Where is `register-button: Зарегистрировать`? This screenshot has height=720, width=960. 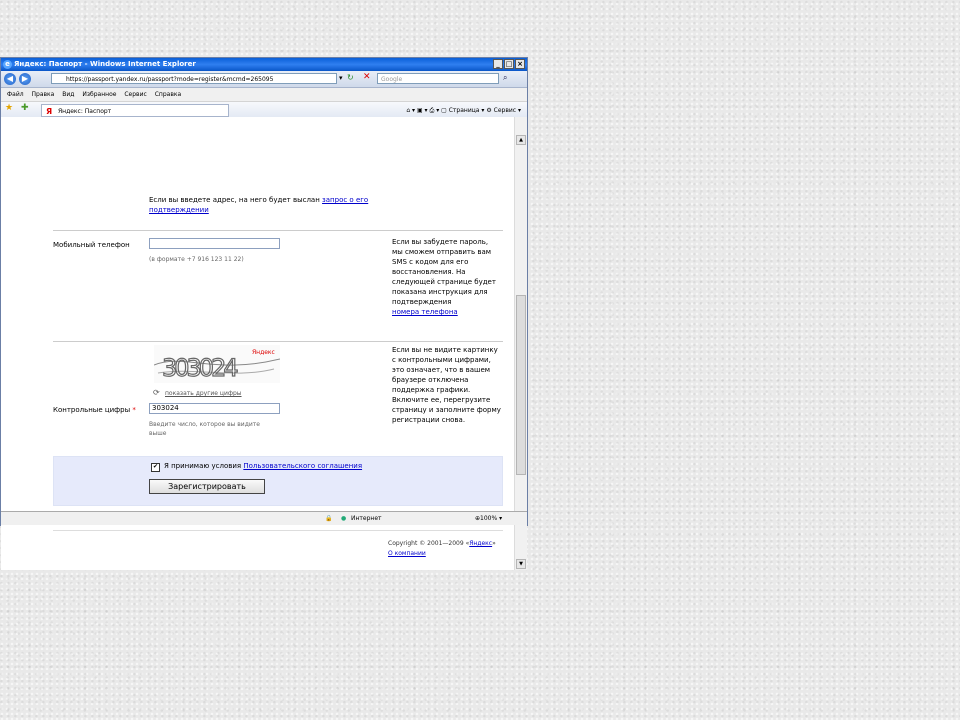
register-button: Зарегистрировать is located at coordinates (207, 486).